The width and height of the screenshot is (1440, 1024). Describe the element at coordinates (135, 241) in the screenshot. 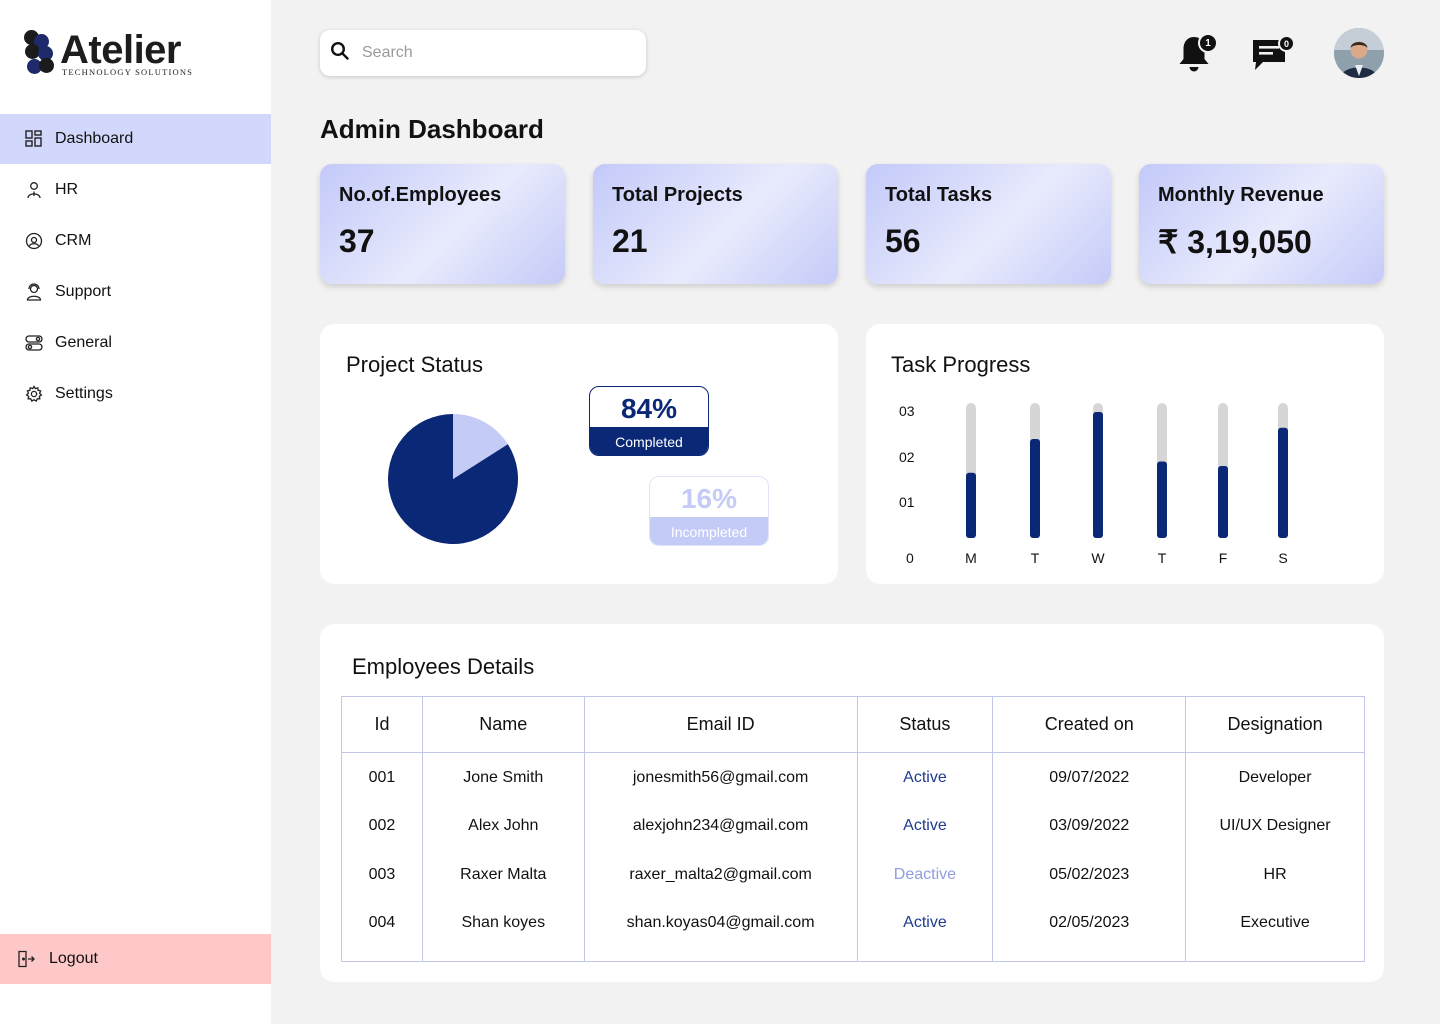

I see `sidebar-item-crm: CRM` at that location.